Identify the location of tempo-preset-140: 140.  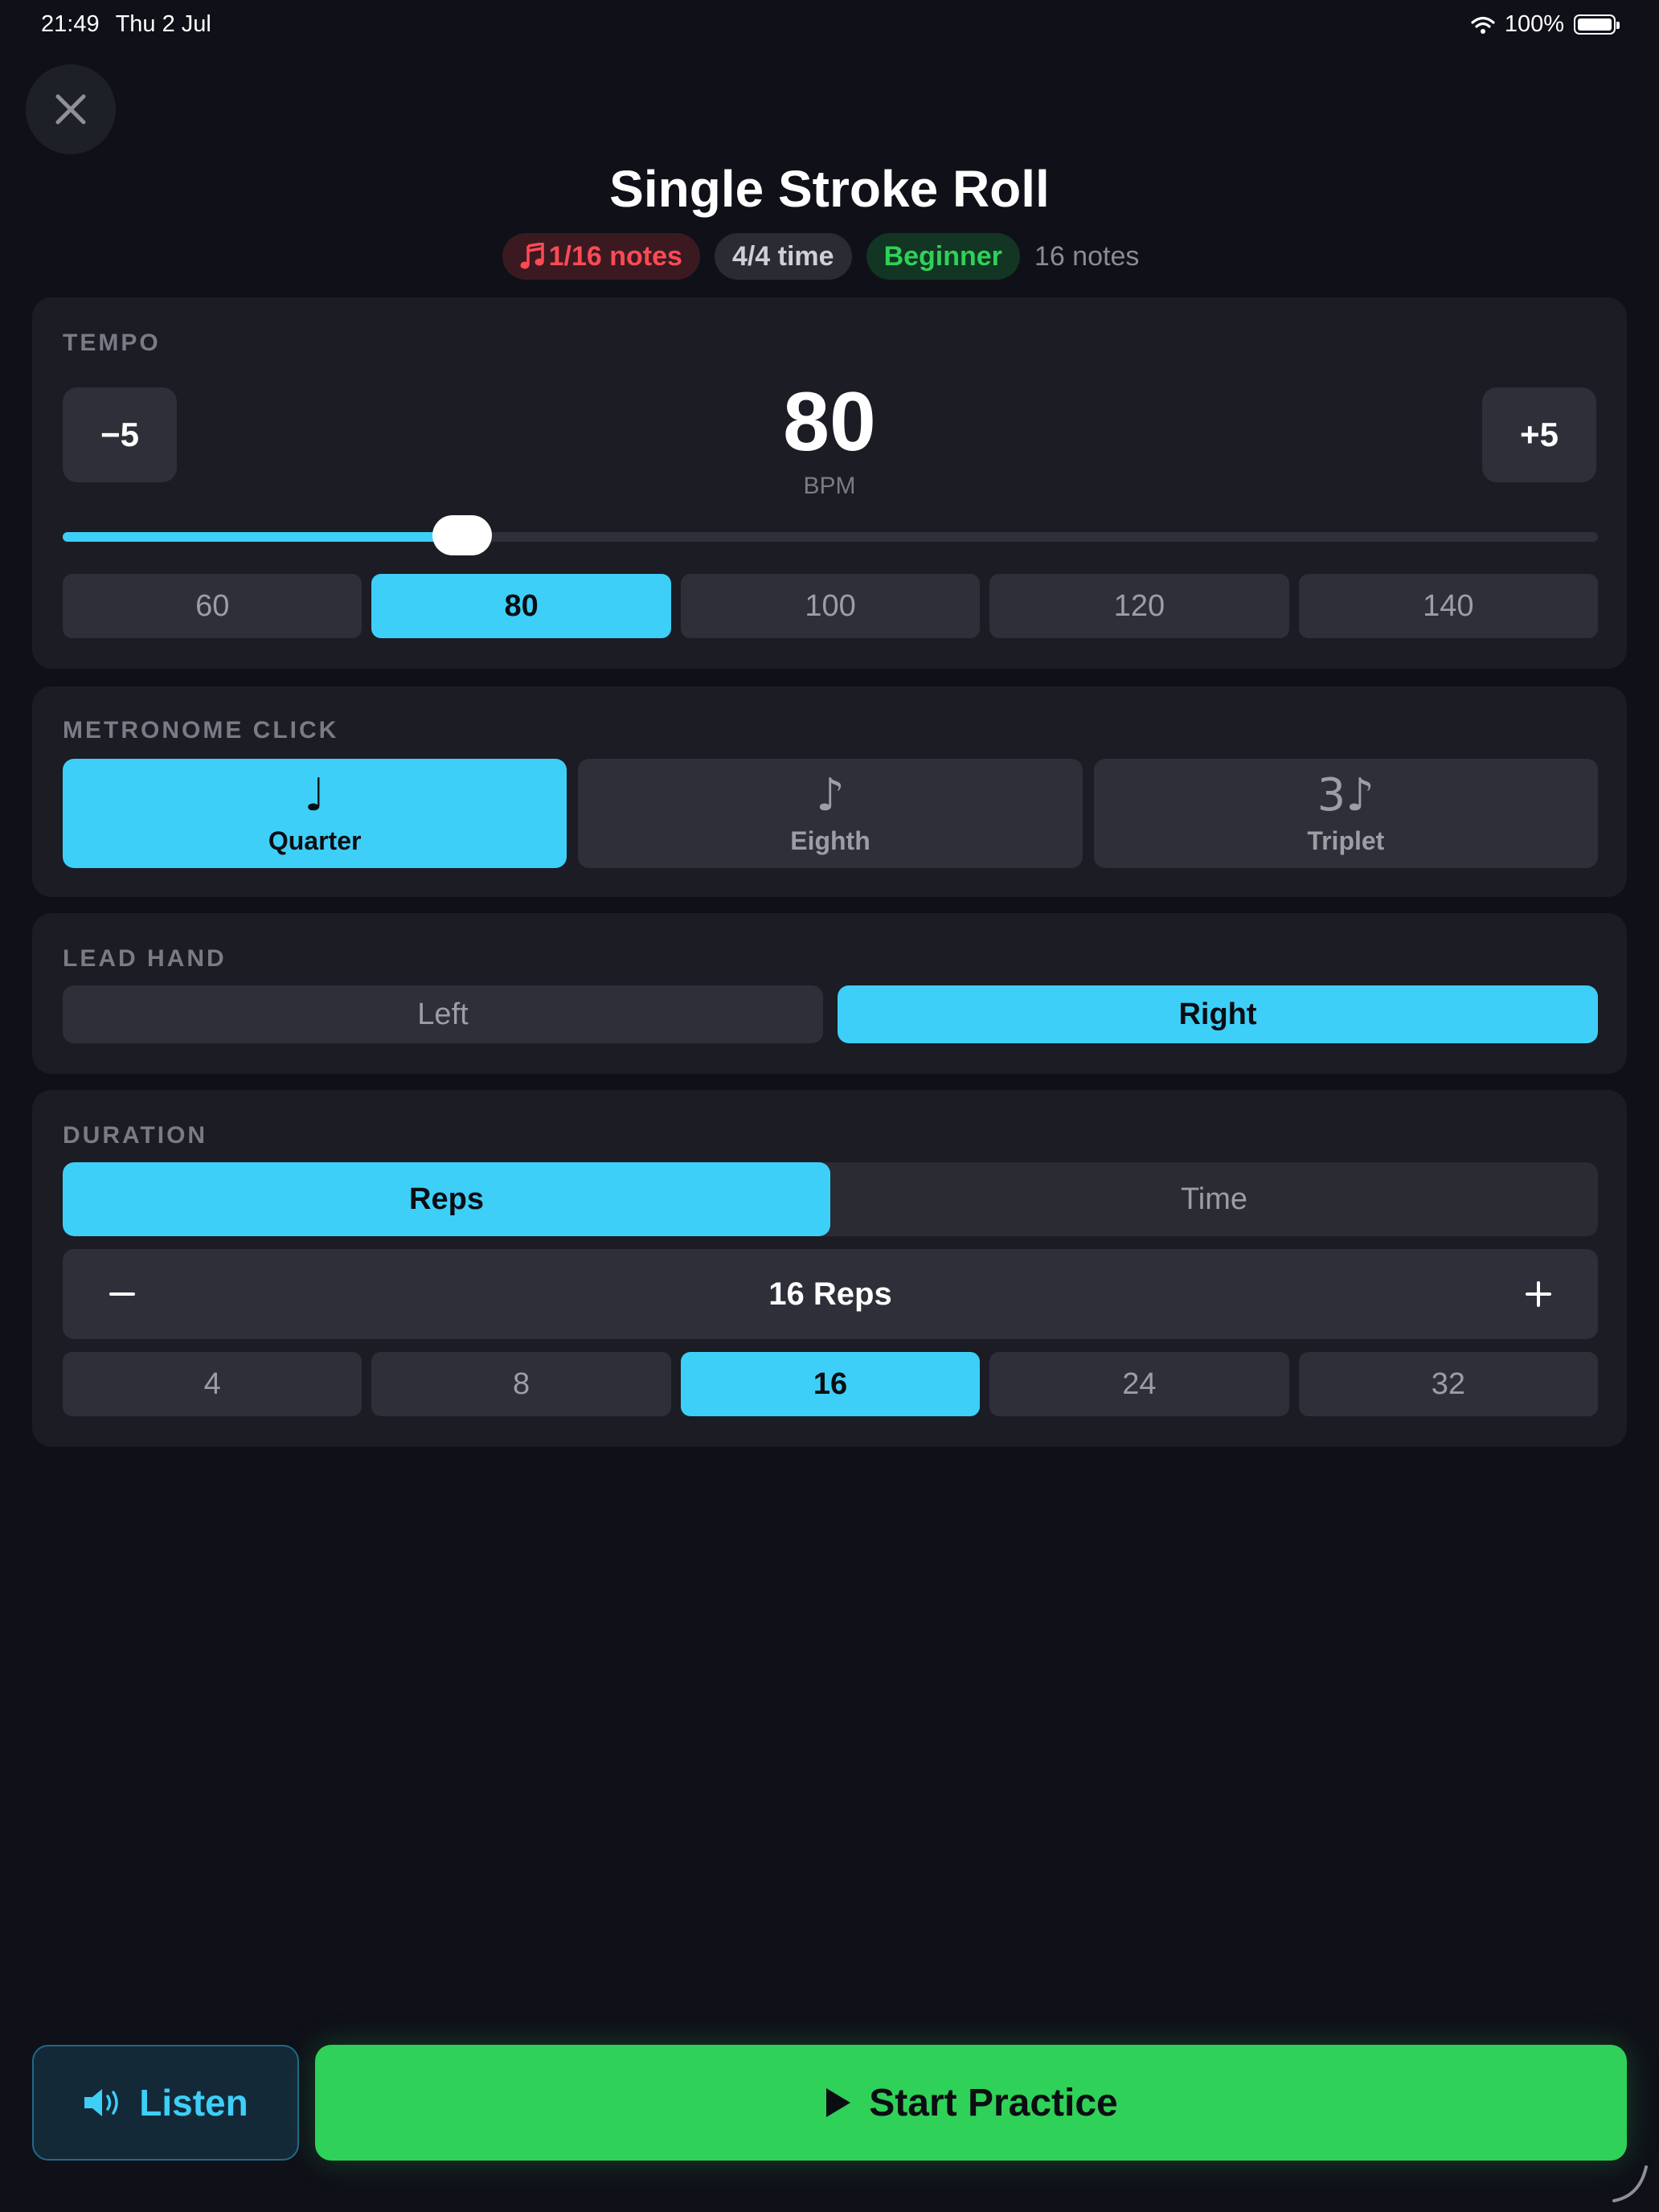
(1448, 606).